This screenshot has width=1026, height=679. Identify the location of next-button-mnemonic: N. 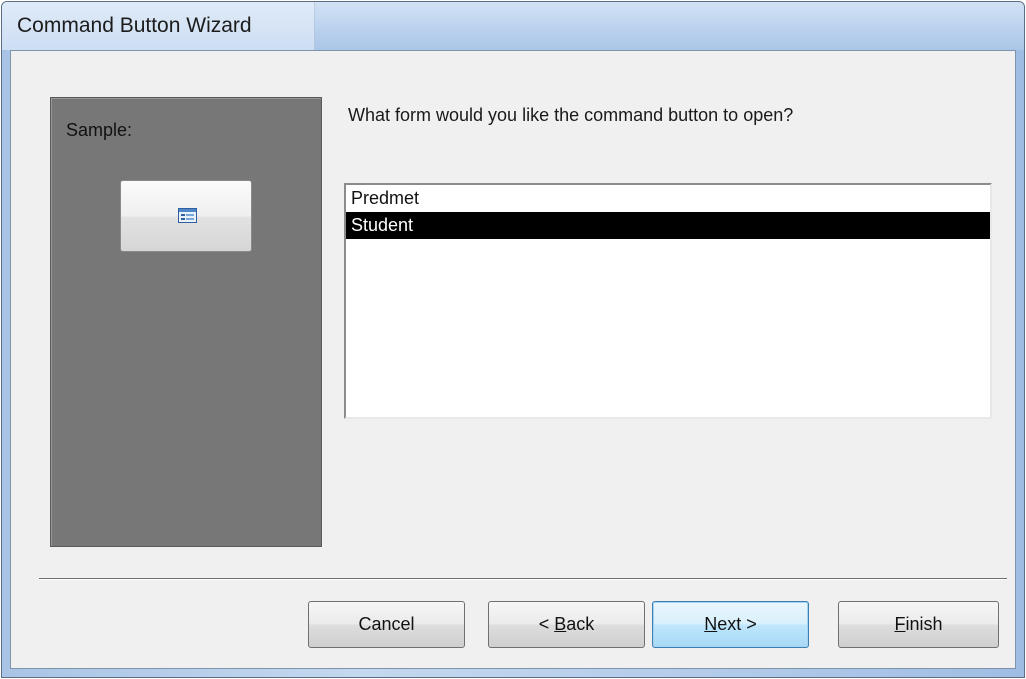
(711, 624).